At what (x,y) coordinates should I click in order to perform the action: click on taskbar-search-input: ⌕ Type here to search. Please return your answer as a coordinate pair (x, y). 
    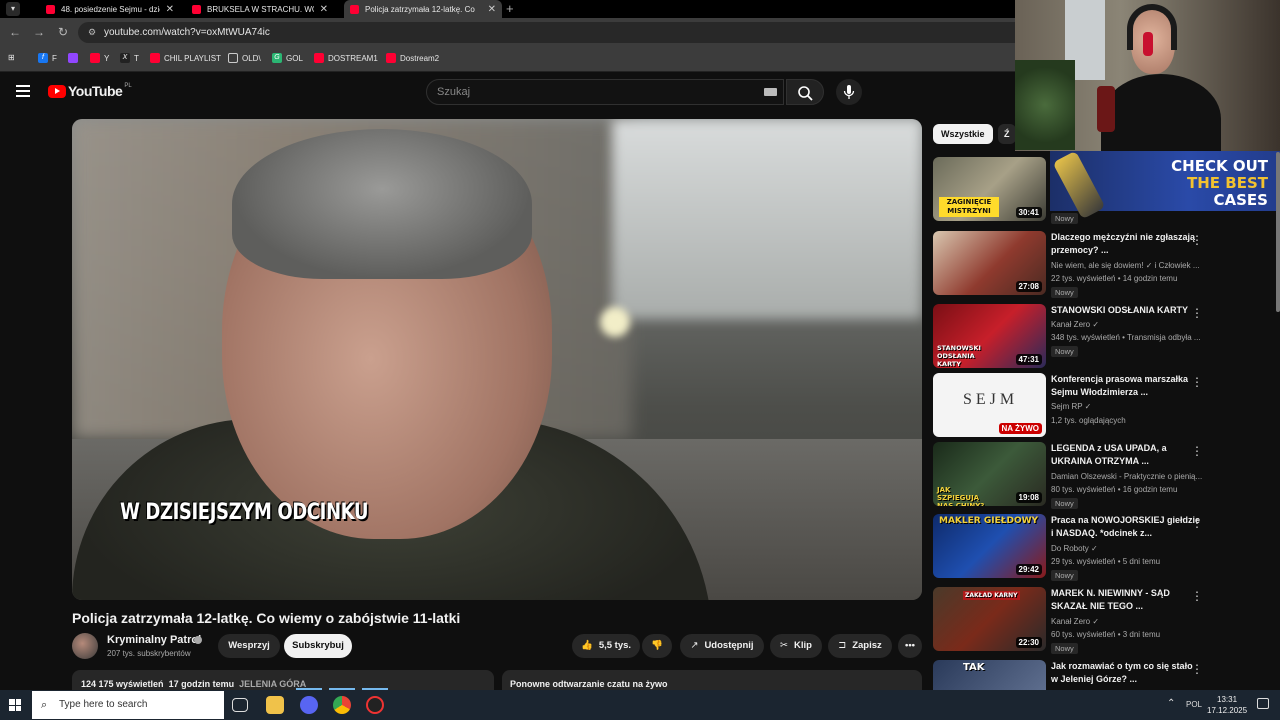
    Looking at the image, I should click on (128, 705).